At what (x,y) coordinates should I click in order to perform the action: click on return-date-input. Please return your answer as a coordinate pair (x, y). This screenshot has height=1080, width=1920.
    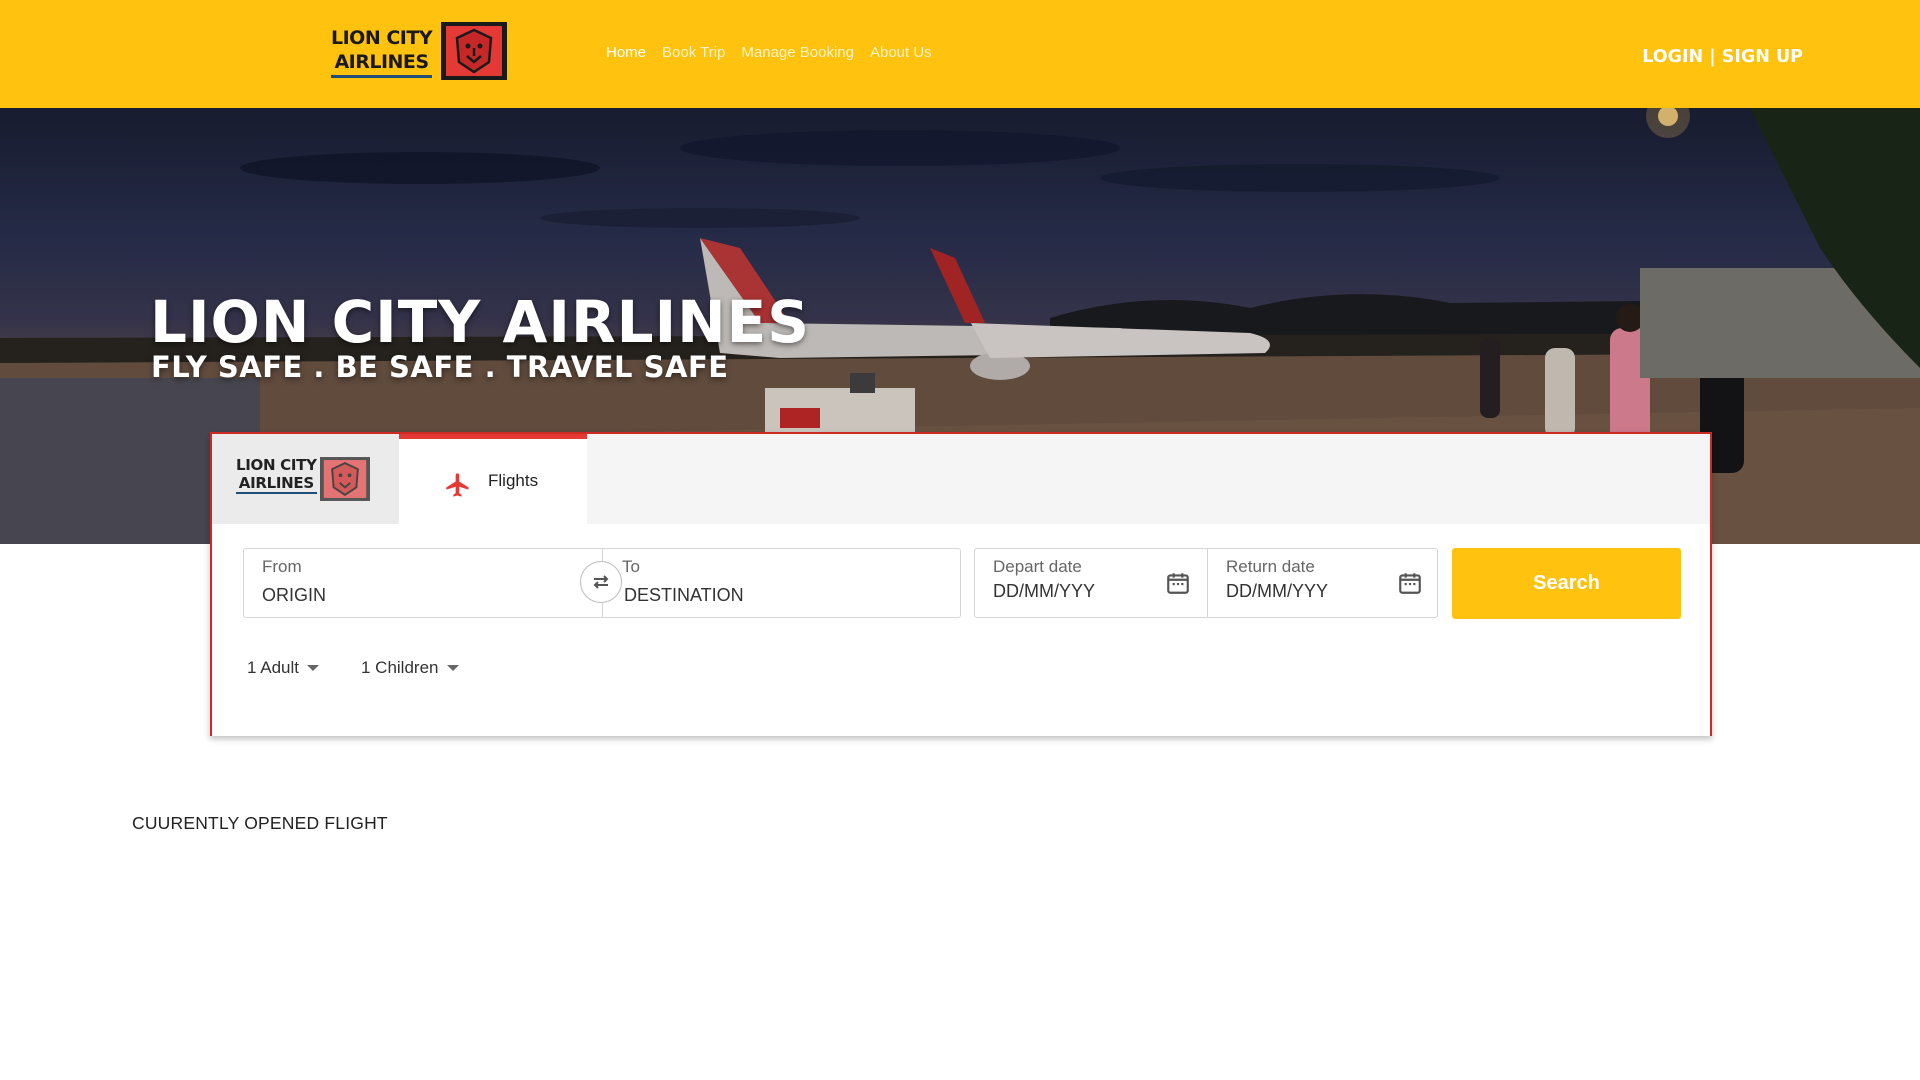
    Looking at the image, I should click on (1326, 591).